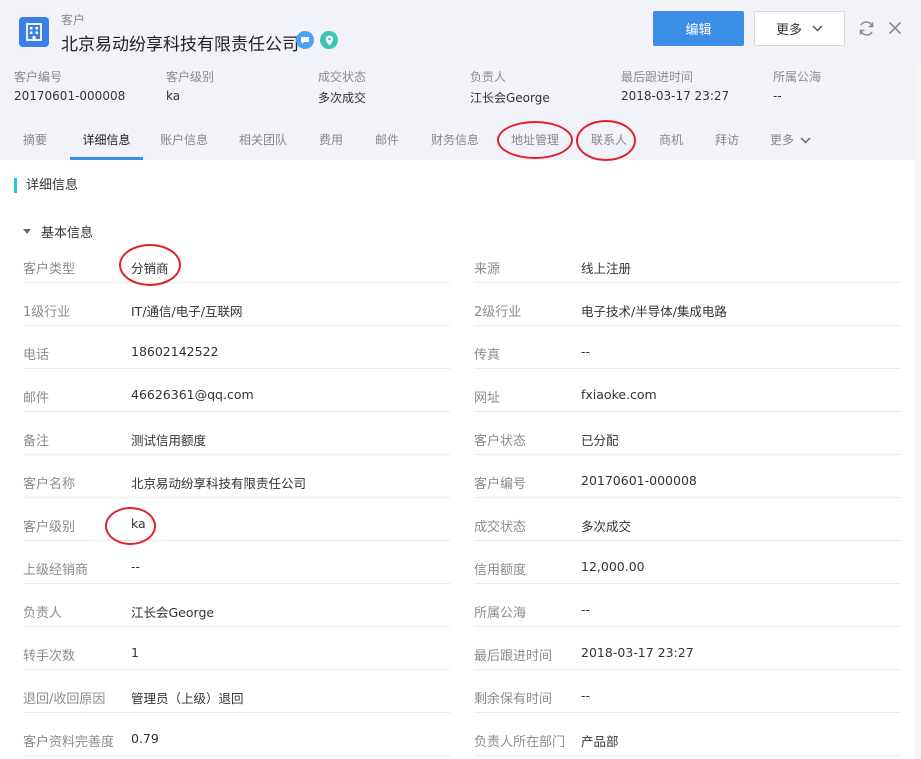 This screenshot has width=921, height=759. What do you see at coordinates (460, 352) in the screenshot?
I see `field-row: 电话 18602142522 传真 --` at bounding box center [460, 352].